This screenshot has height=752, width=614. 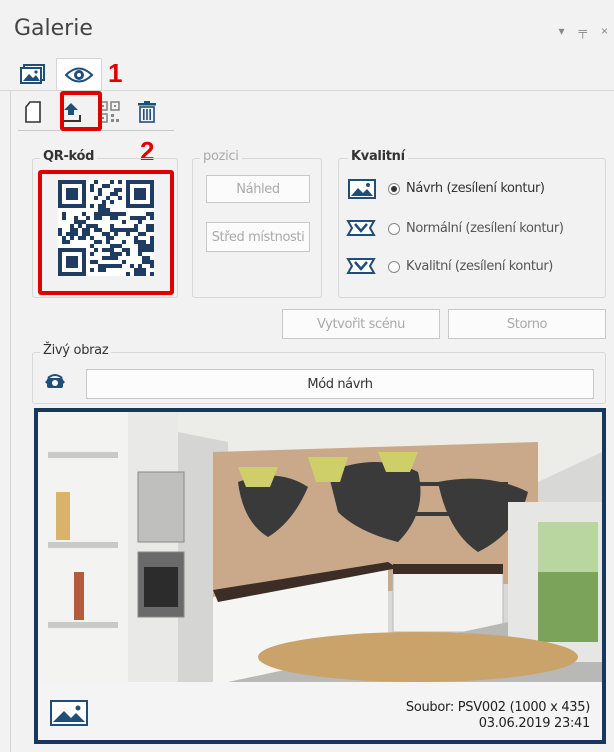 What do you see at coordinates (55, 382) in the screenshot?
I see `live-camera-icon` at bounding box center [55, 382].